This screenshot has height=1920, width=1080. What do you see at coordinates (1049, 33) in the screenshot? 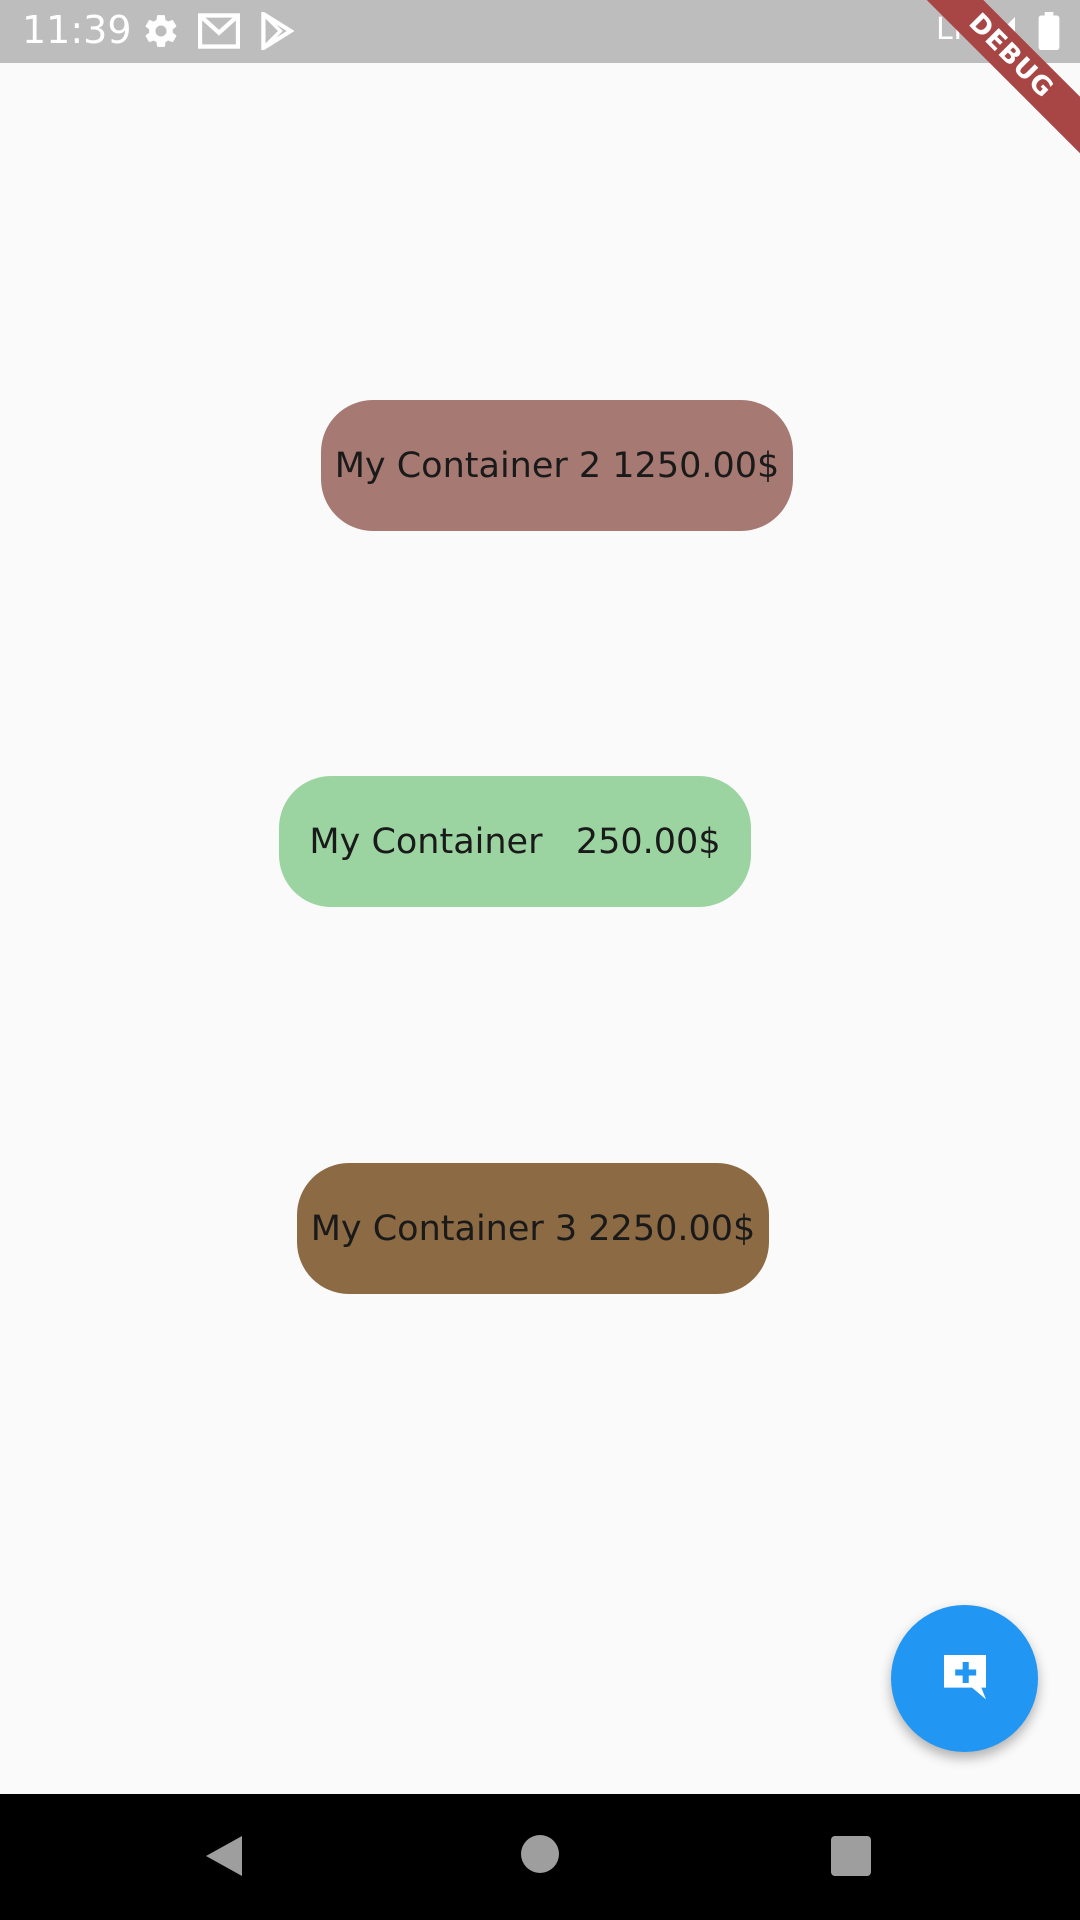
I see `battery-icon` at bounding box center [1049, 33].